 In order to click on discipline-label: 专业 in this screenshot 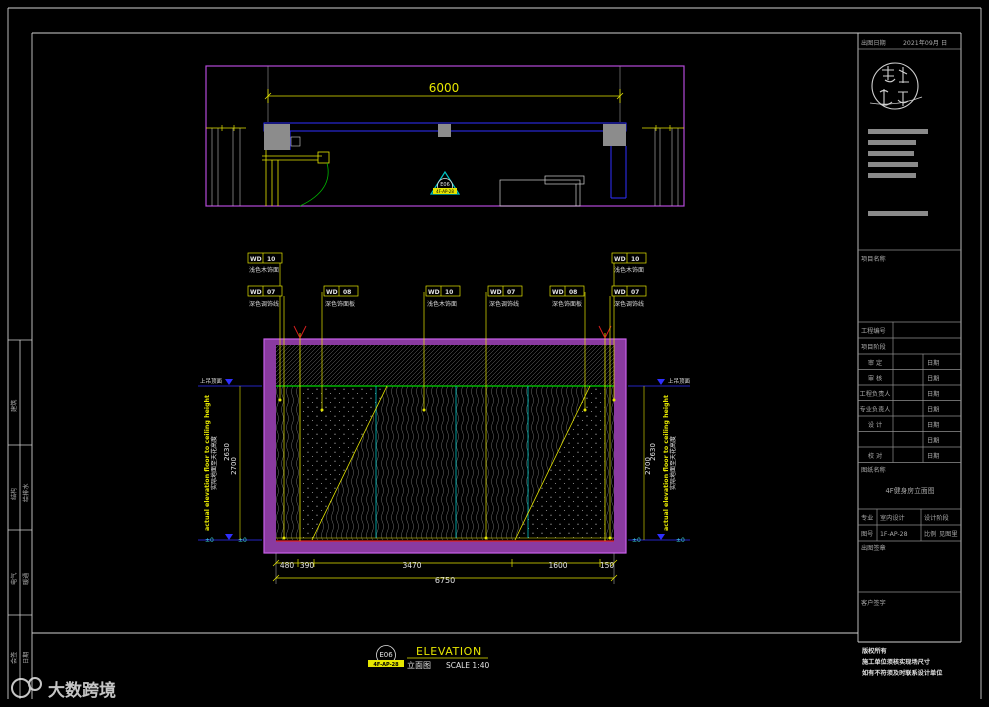, I will do `click(867, 518)`.